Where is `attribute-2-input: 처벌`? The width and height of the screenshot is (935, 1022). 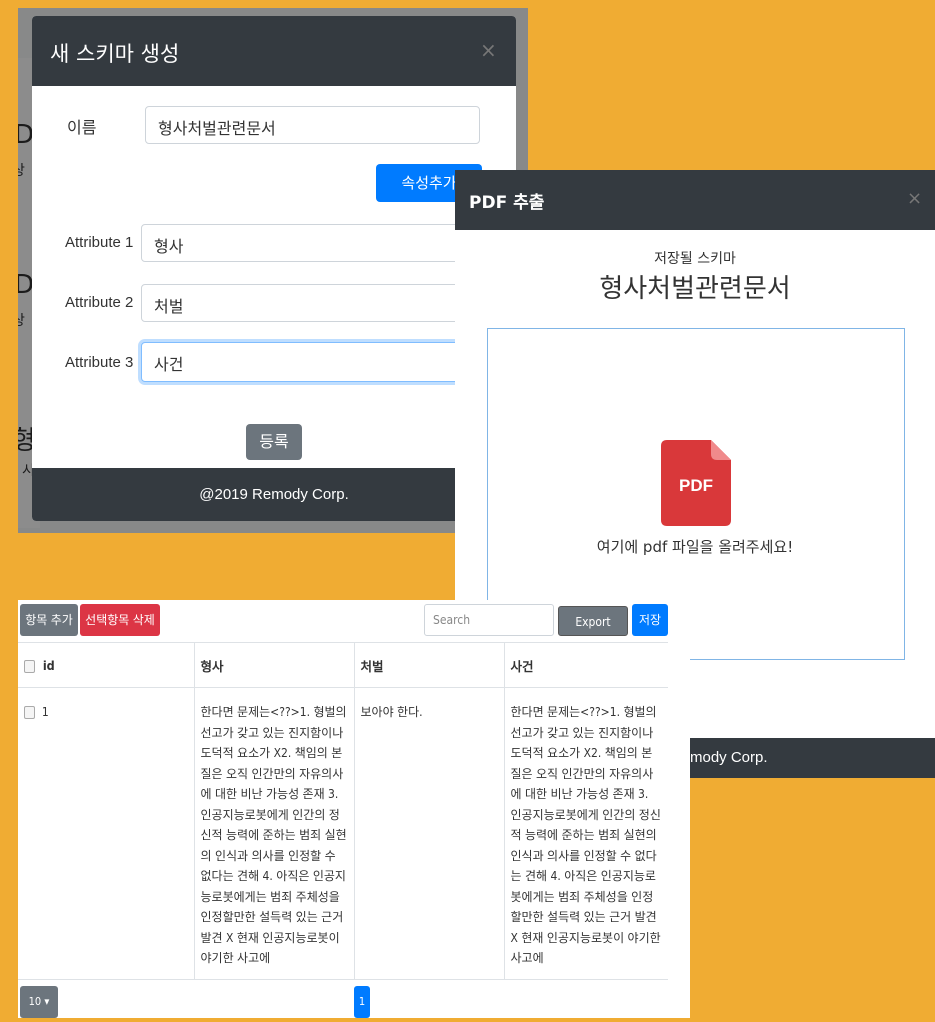 attribute-2-input: 처벌 is located at coordinates (311, 303).